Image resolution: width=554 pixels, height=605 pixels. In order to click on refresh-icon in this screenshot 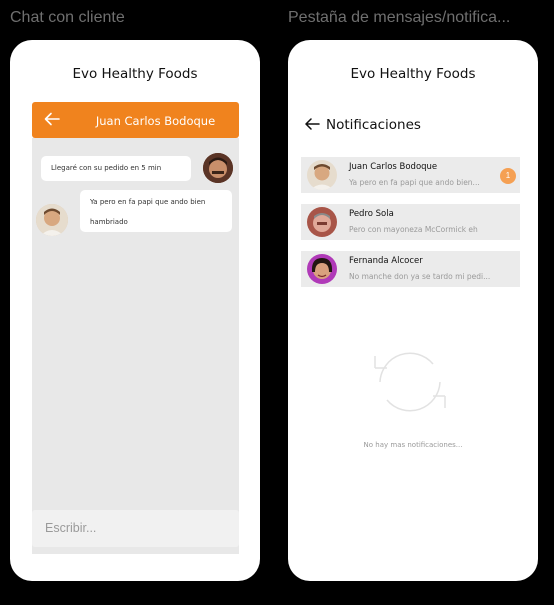, I will do `click(410, 382)`.